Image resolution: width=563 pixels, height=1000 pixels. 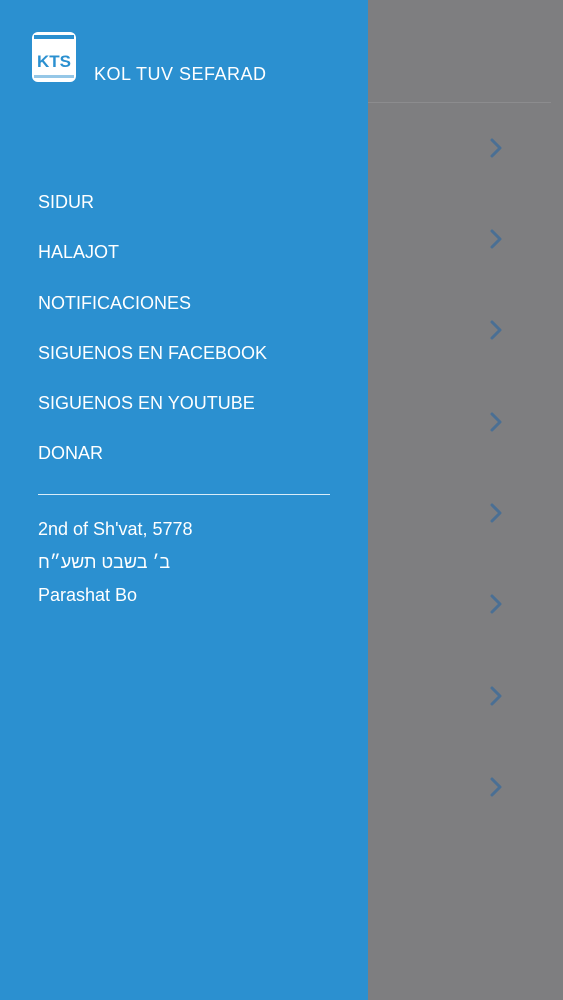 I want to click on menu-item-label: HALAJOT, so click(x=79, y=252).